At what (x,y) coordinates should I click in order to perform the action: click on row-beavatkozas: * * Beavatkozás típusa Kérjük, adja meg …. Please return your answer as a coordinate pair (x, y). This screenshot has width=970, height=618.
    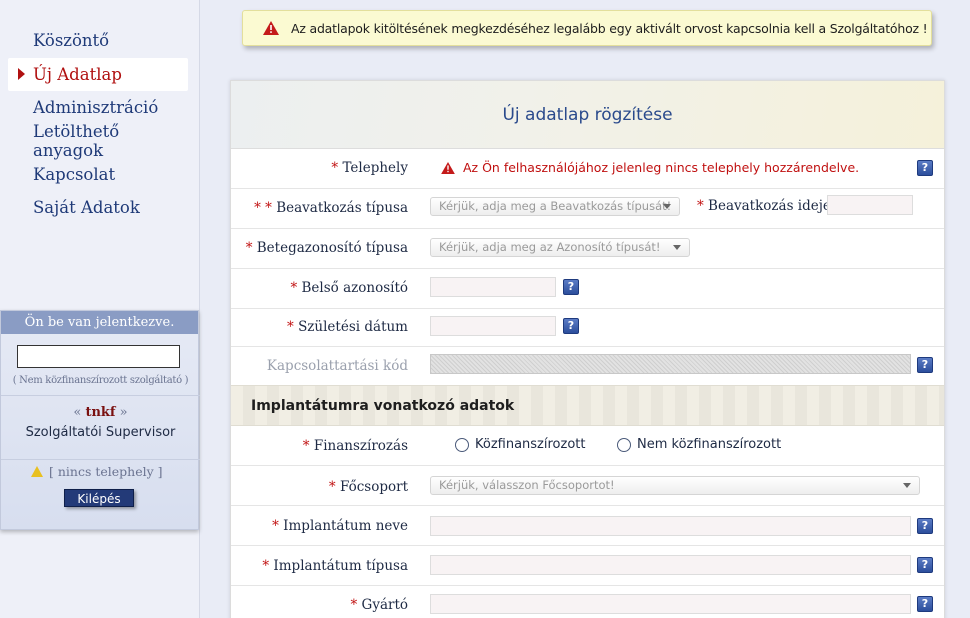
    Looking at the image, I should click on (587, 209).